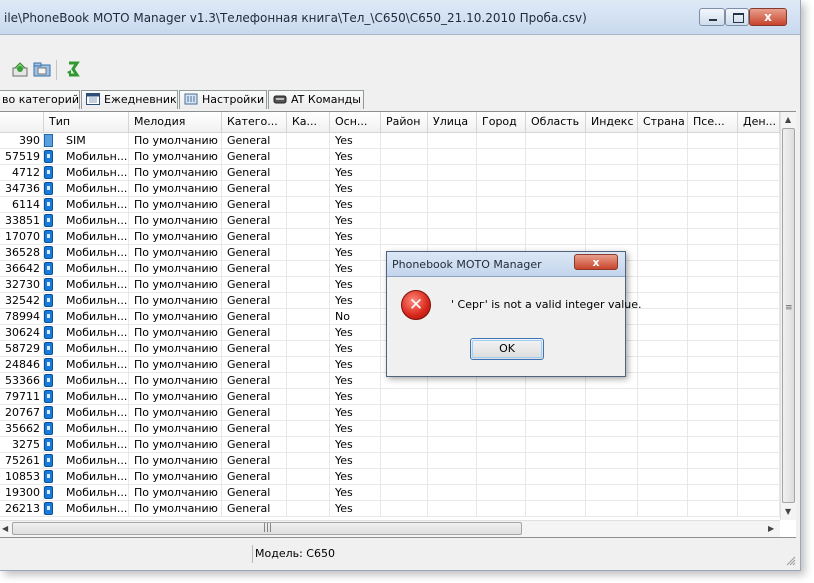 This screenshot has height=583, width=814. I want to click on column-header: Тип, so click(86, 122).